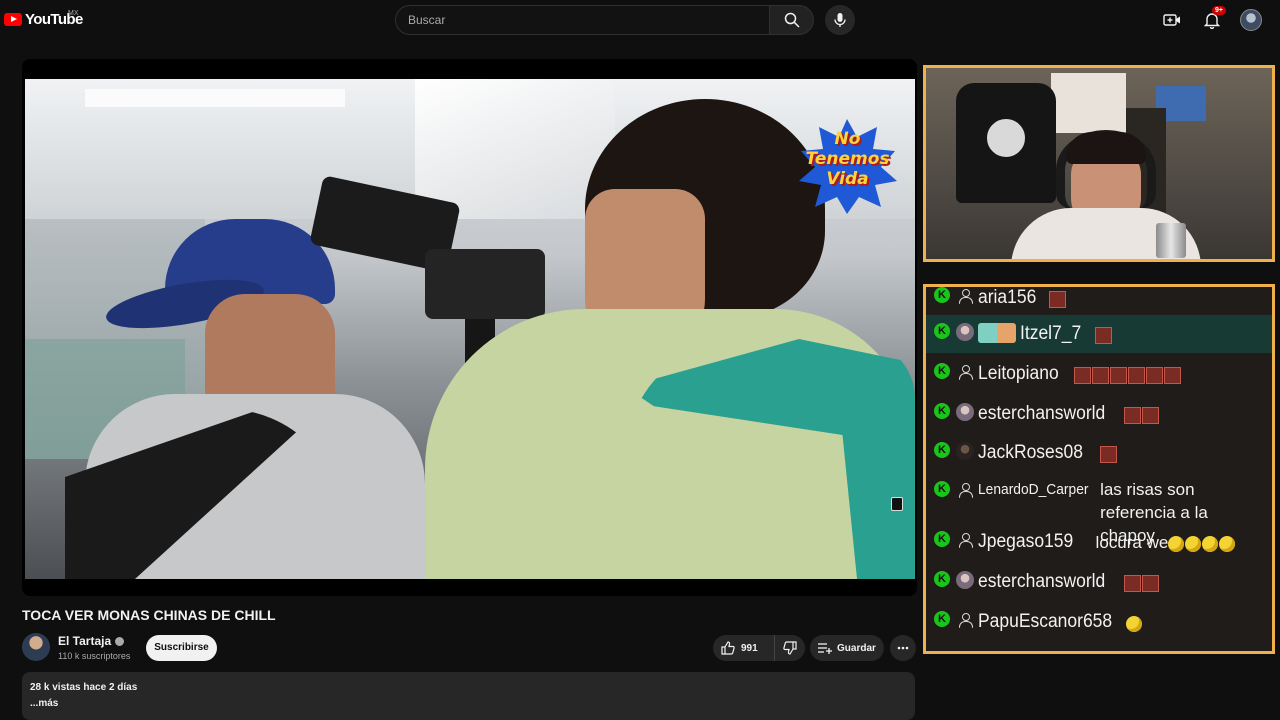 This screenshot has width=1280, height=720. What do you see at coordinates (847, 166) in the screenshot?
I see `no-tenemos-vida-logo: No Tenemos Vida` at bounding box center [847, 166].